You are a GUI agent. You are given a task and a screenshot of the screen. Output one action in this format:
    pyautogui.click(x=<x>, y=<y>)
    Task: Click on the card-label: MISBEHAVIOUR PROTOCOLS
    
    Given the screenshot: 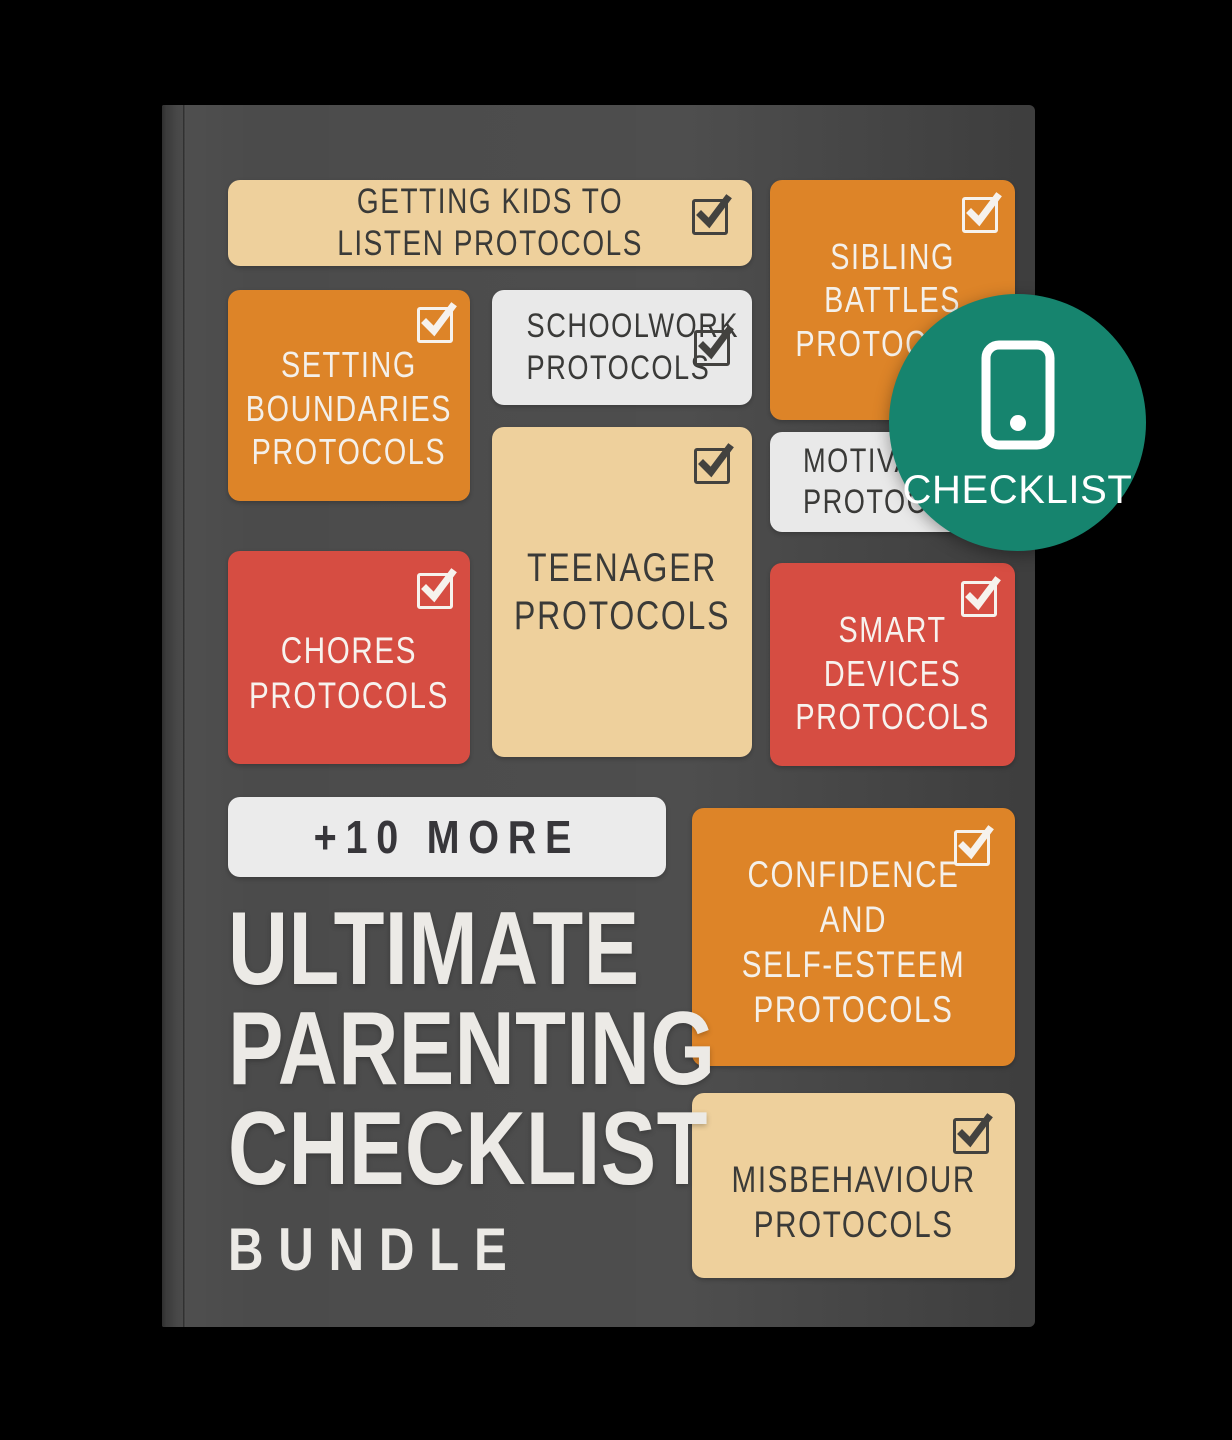 What is the action you would take?
    pyautogui.click(x=853, y=1201)
    